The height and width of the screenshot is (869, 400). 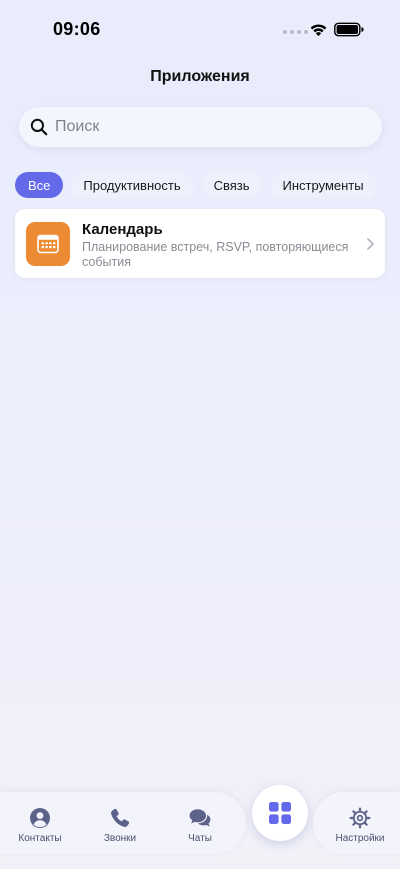 I want to click on tab-bar-right-group: Настройки, so click(x=356, y=823).